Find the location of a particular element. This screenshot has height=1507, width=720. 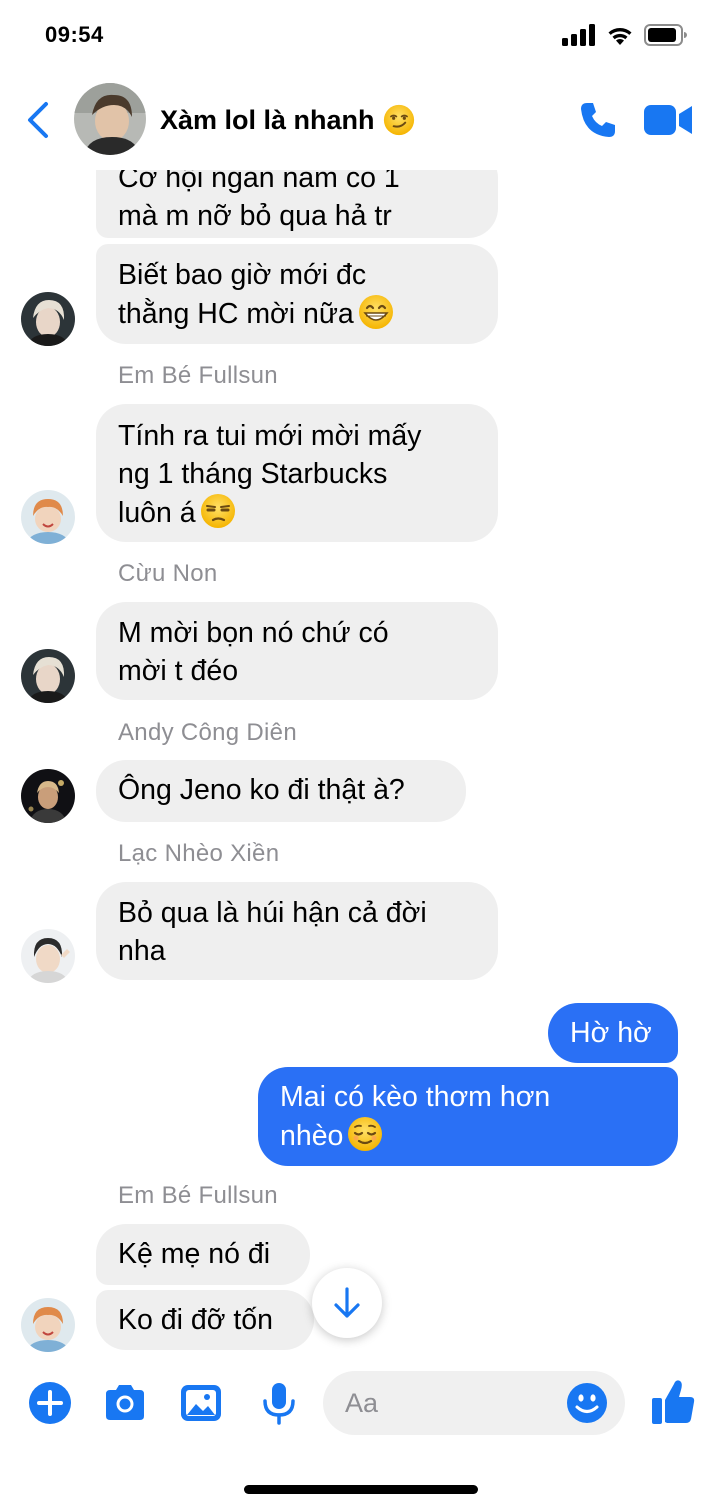

back-button is located at coordinates (39, 120).